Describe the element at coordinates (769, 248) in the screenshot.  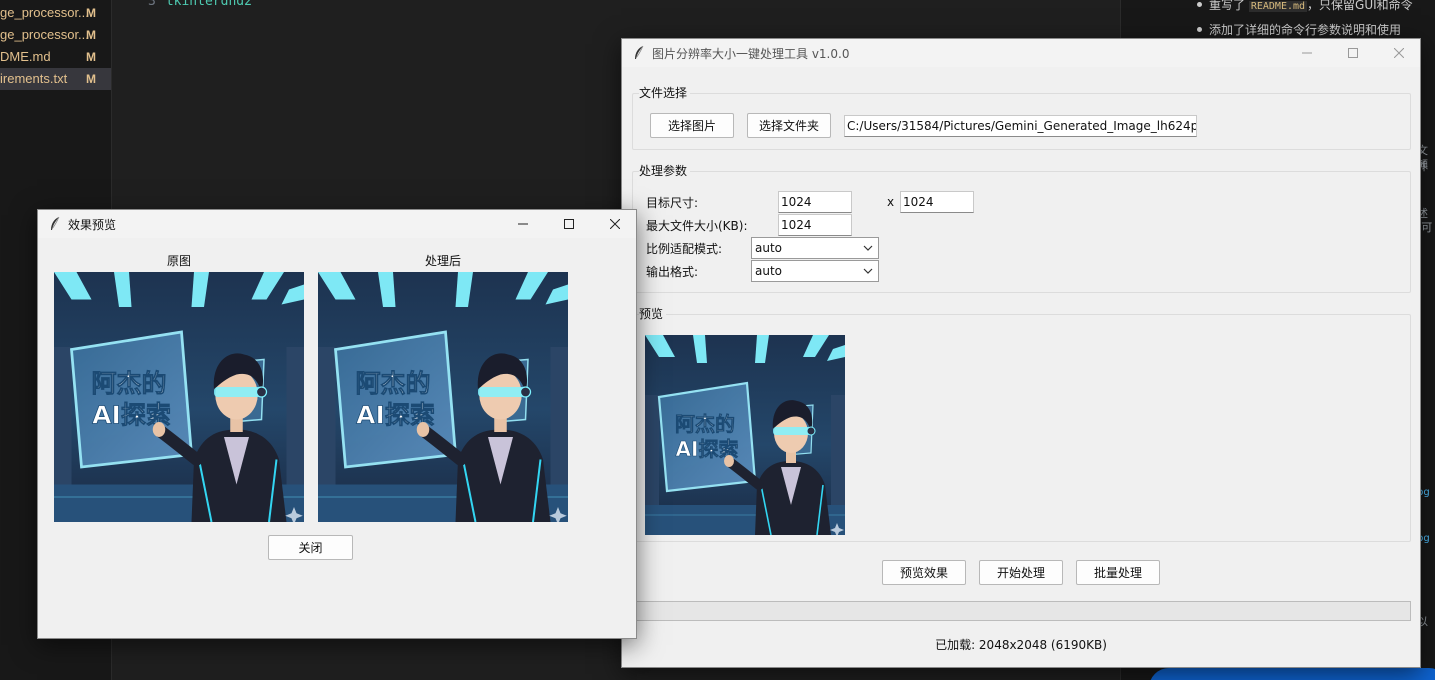
I see `ratio-mode-value: auto` at that location.